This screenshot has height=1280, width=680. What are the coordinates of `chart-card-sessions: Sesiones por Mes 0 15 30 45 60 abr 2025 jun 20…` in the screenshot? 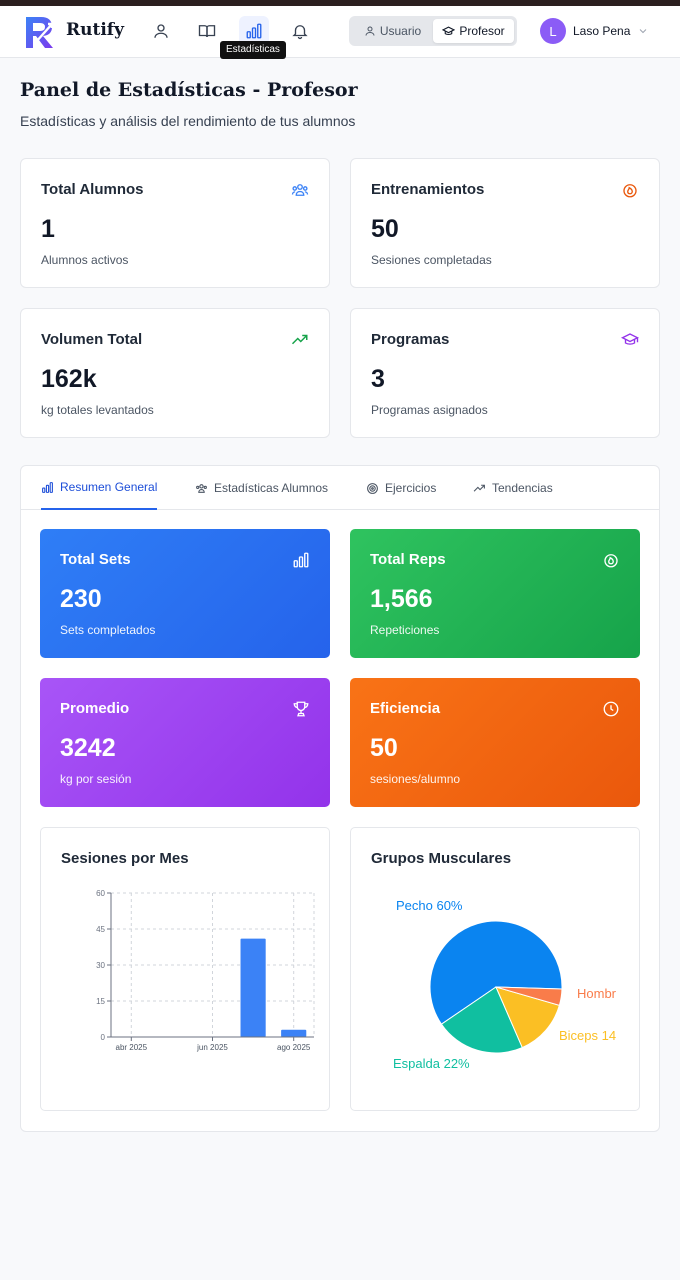 It's located at (185, 969).